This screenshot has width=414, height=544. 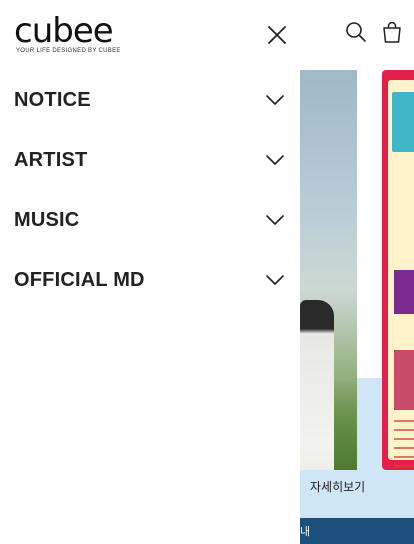 I want to click on artist-photo-card, so click(x=328, y=270).